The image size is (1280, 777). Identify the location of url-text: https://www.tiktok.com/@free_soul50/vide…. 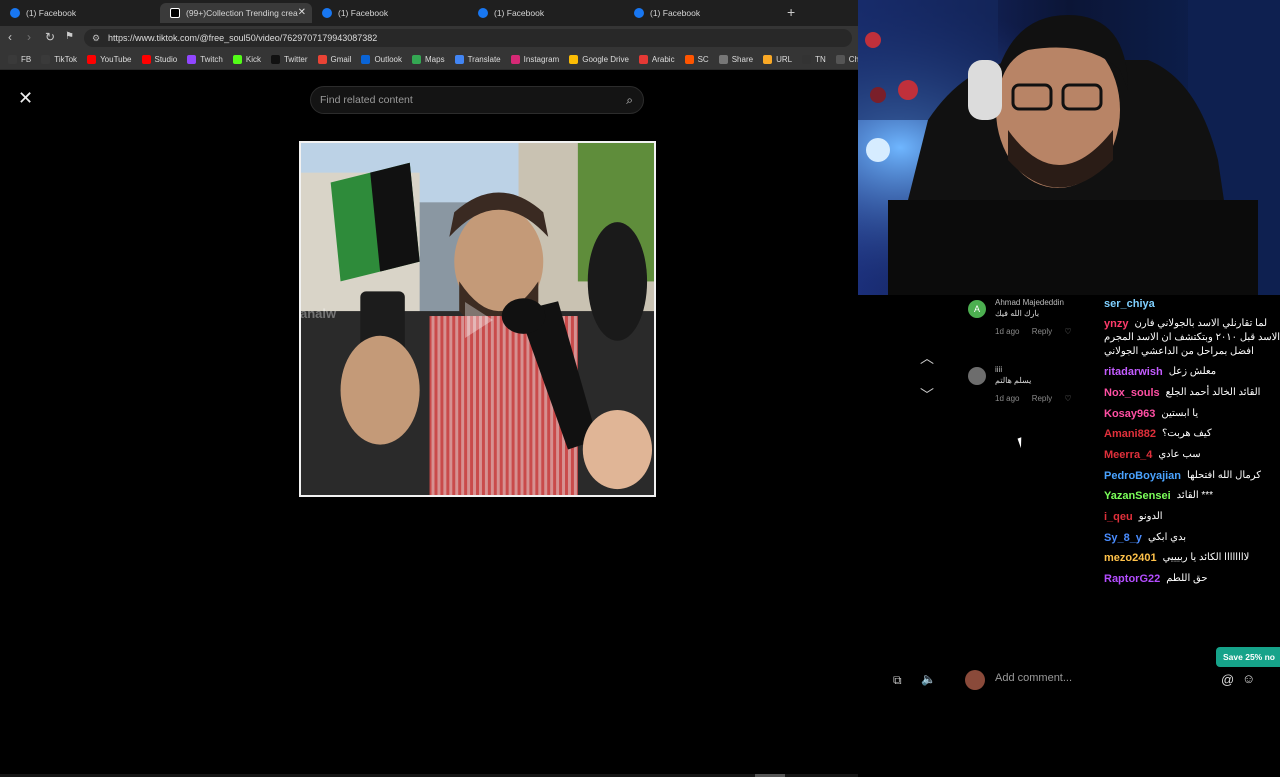
(243, 38).